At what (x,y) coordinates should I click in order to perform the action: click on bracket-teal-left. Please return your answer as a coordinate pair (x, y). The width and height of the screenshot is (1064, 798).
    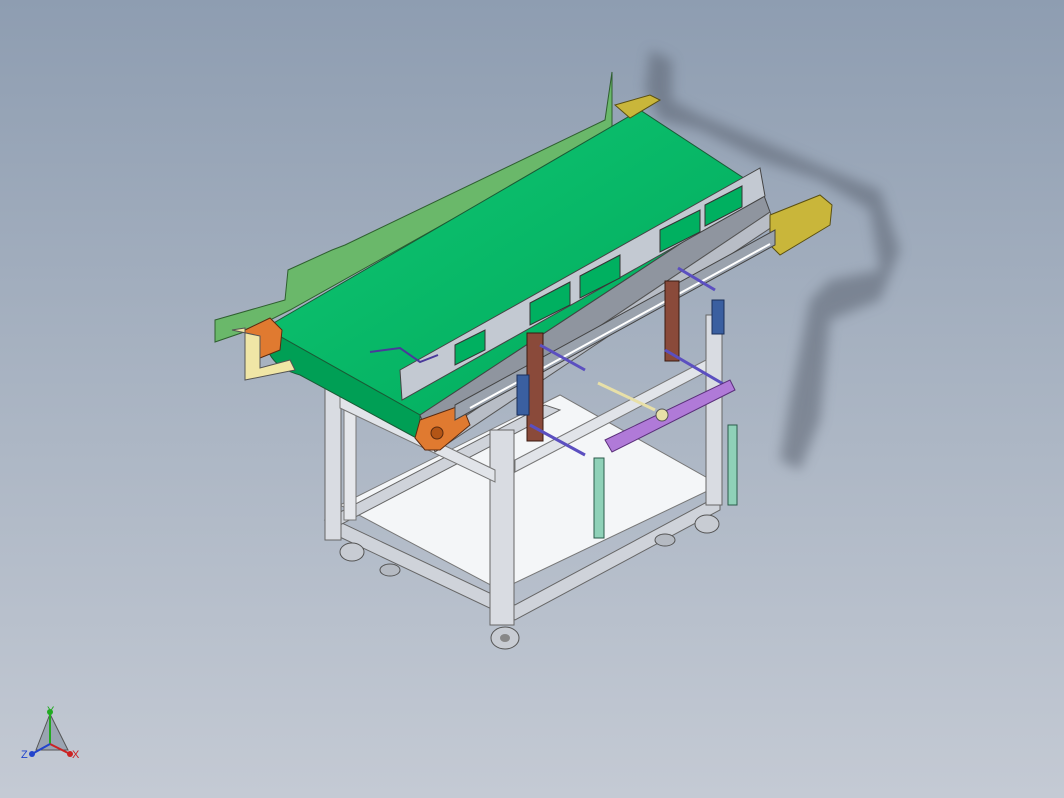
    Looking at the image, I should click on (599, 498).